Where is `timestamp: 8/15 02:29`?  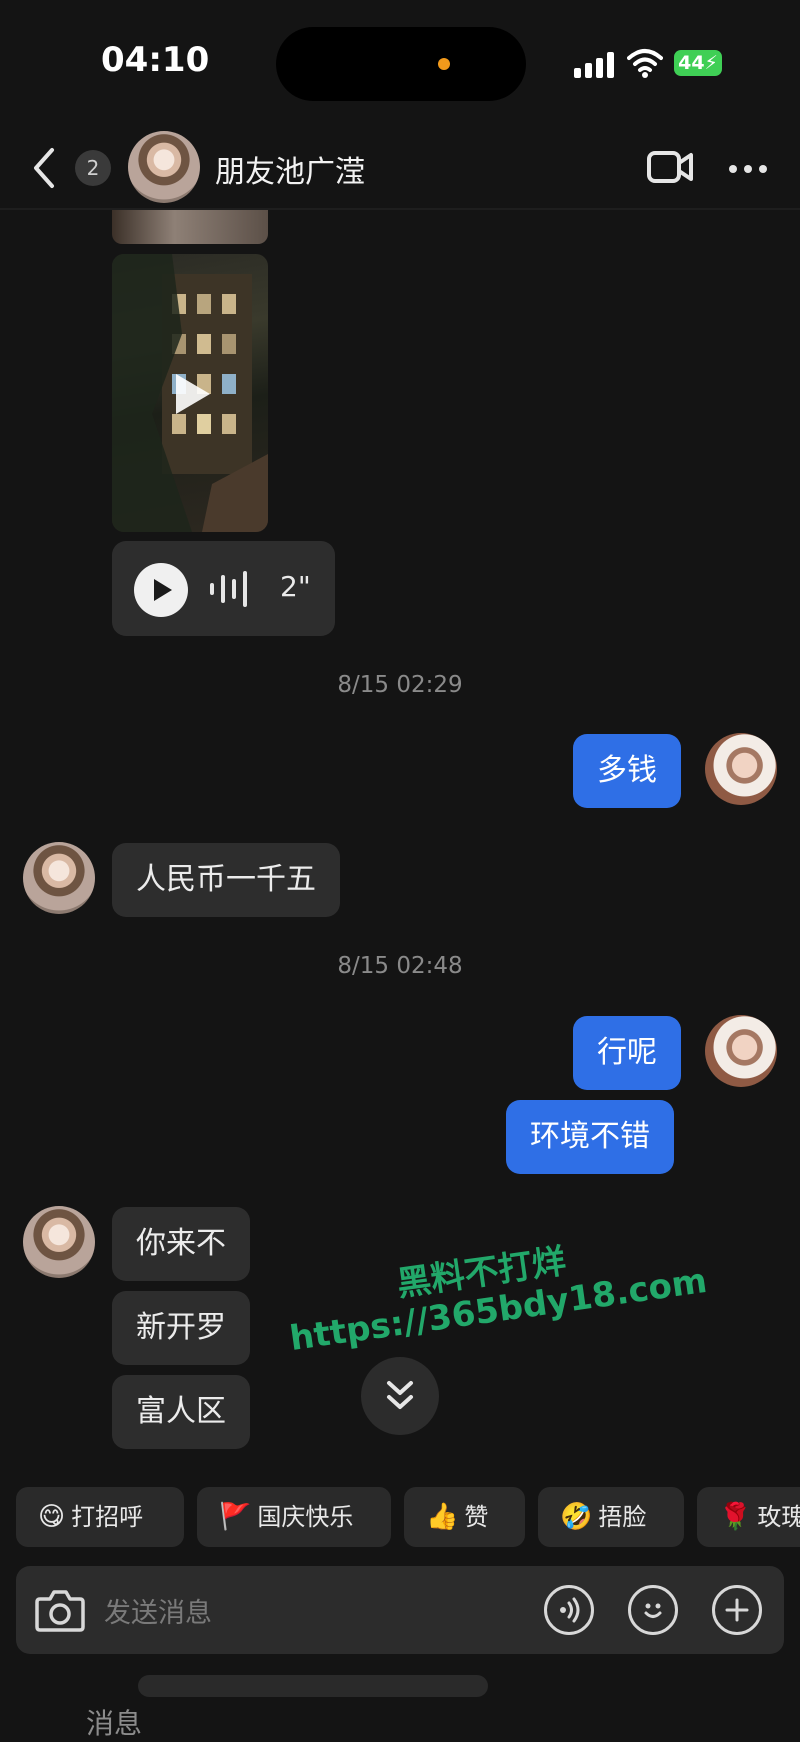
timestamp: 8/15 02:29 is located at coordinates (400, 685).